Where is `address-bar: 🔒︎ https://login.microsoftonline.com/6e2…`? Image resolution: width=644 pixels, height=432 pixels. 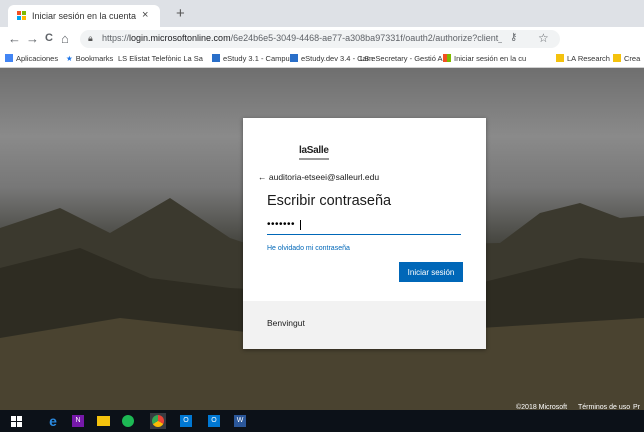
address-bar: 🔒︎ https://login.microsoftonline.com/6e2… is located at coordinates (320, 39).